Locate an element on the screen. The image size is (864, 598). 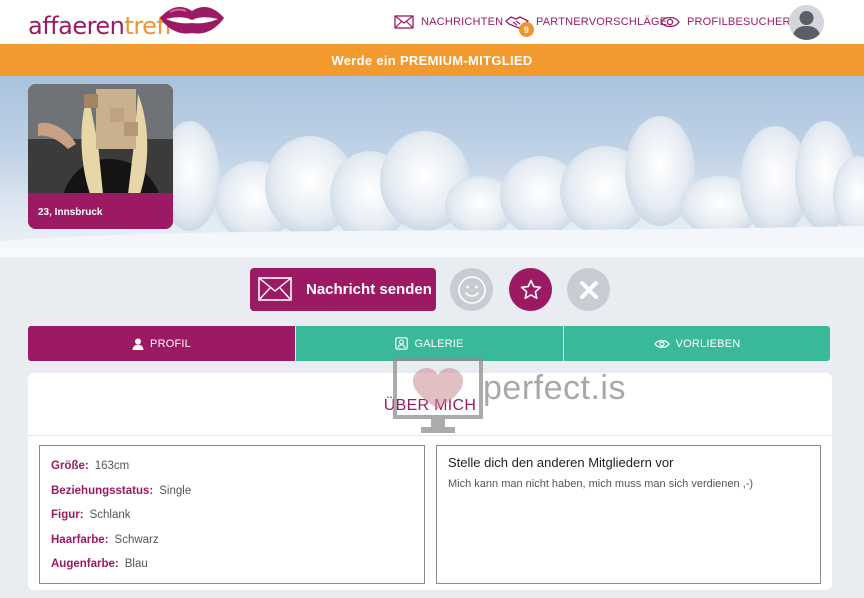
user-icon is located at coordinates (138, 344).